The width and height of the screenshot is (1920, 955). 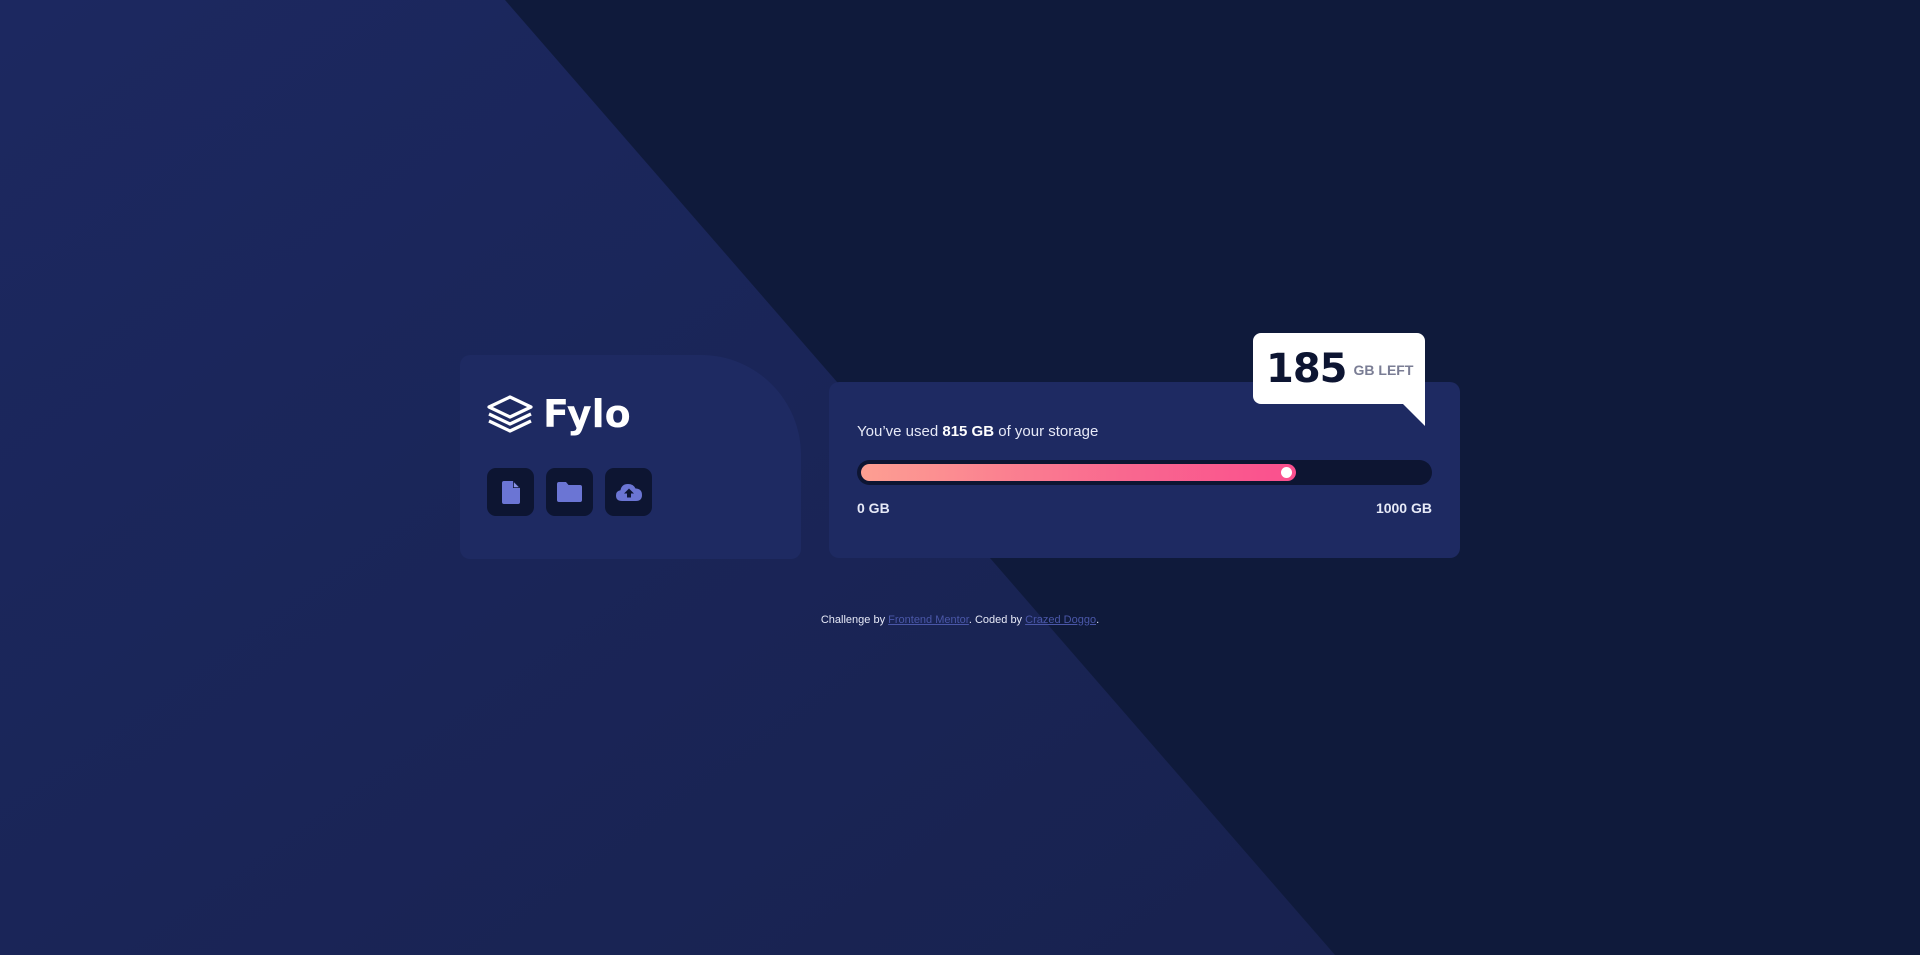 I want to click on folder-button, so click(x=569, y=492).